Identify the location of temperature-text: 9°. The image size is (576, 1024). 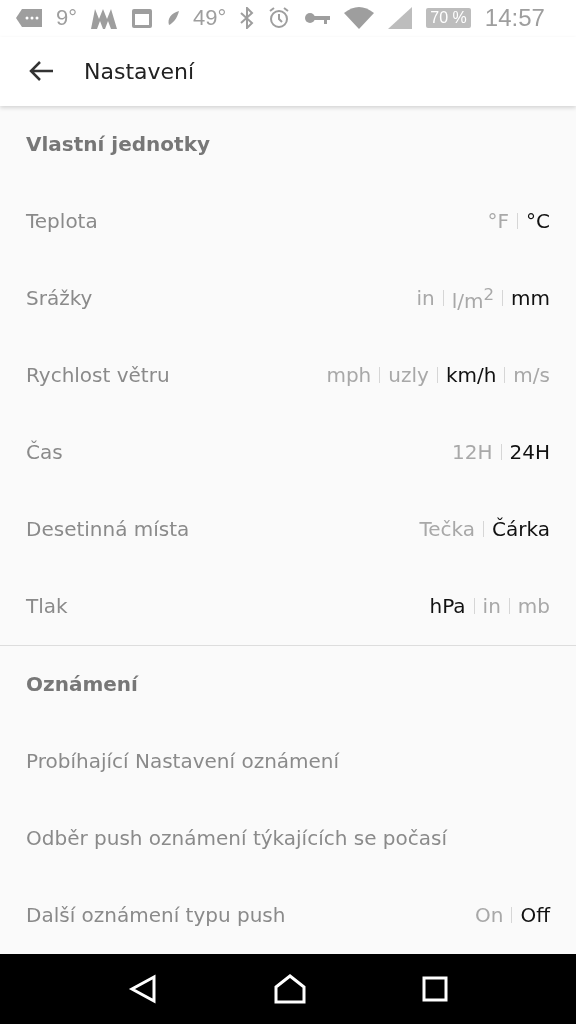
(67, 18).